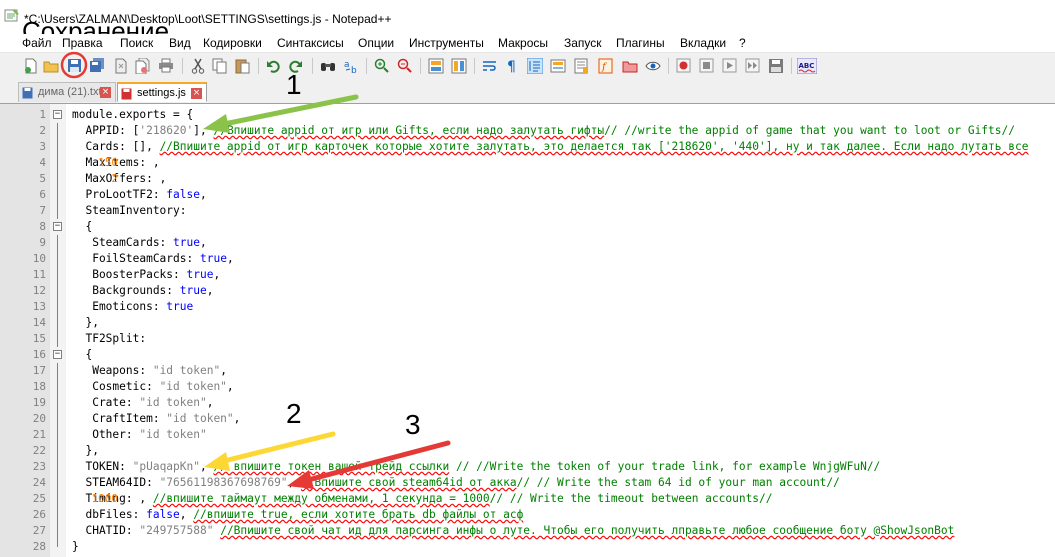  What do you see at coordinates (527, 163) in the screenshot?
I see `code-line: 4 MaxItems: 150,` at bounding box center [527, 163].